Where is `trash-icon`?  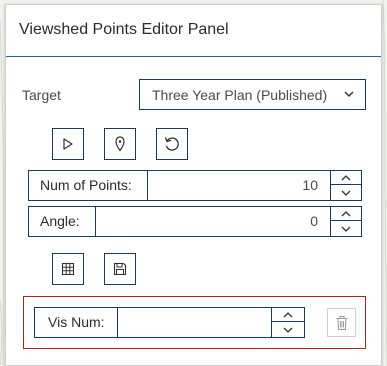
trash-icon is located at coordinates (341, 322).